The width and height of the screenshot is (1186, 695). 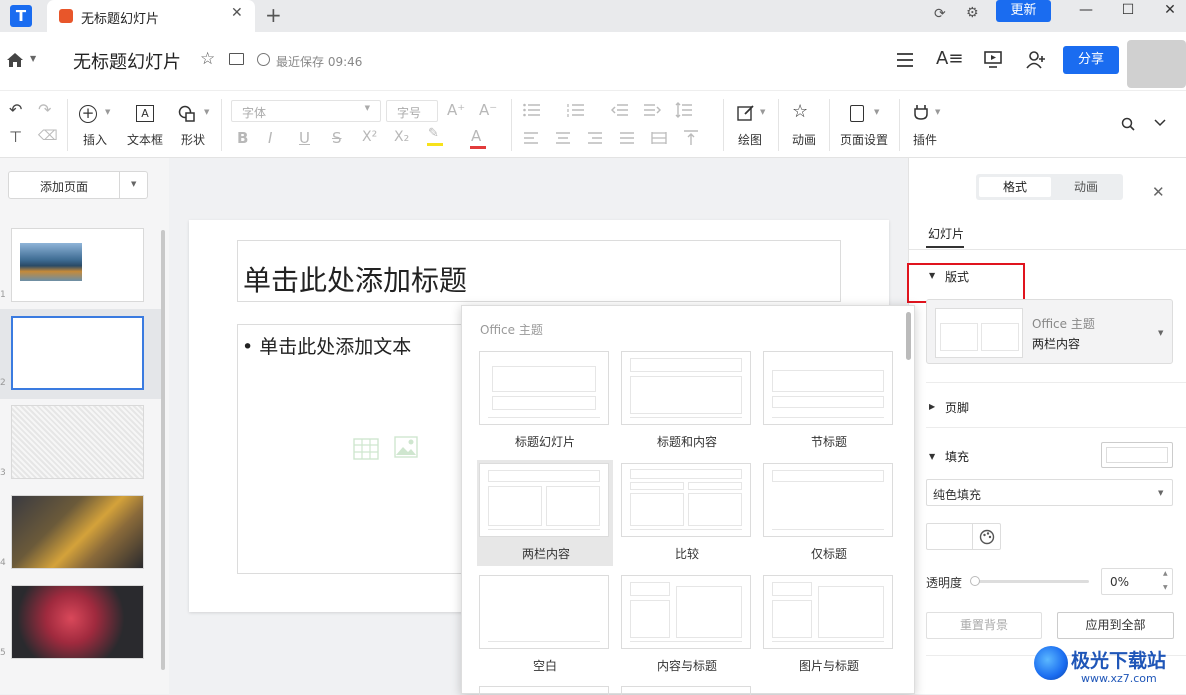 I want to click on italic-icon: I, so click(x=270, y=138).